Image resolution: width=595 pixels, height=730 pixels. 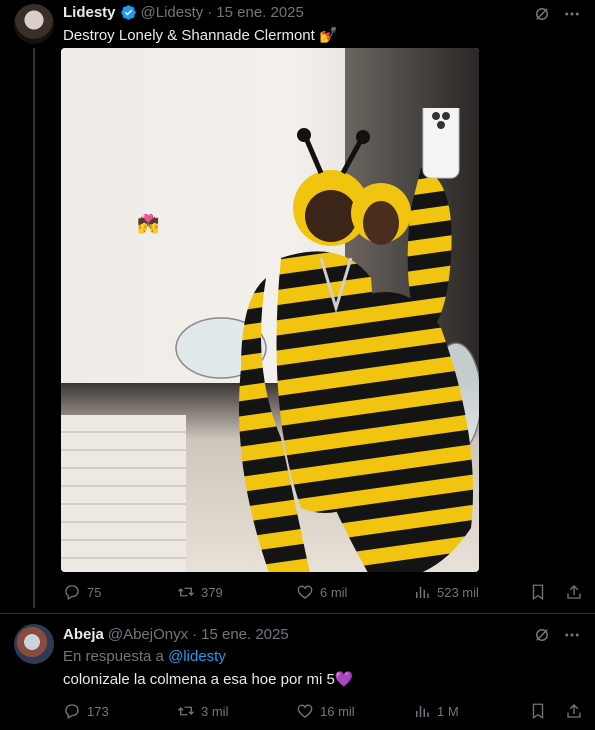 What do you see at coordinates (83, 634) in the screenshot?
I see `reply-author-name: Abeja` at bounding box center [83, 634].